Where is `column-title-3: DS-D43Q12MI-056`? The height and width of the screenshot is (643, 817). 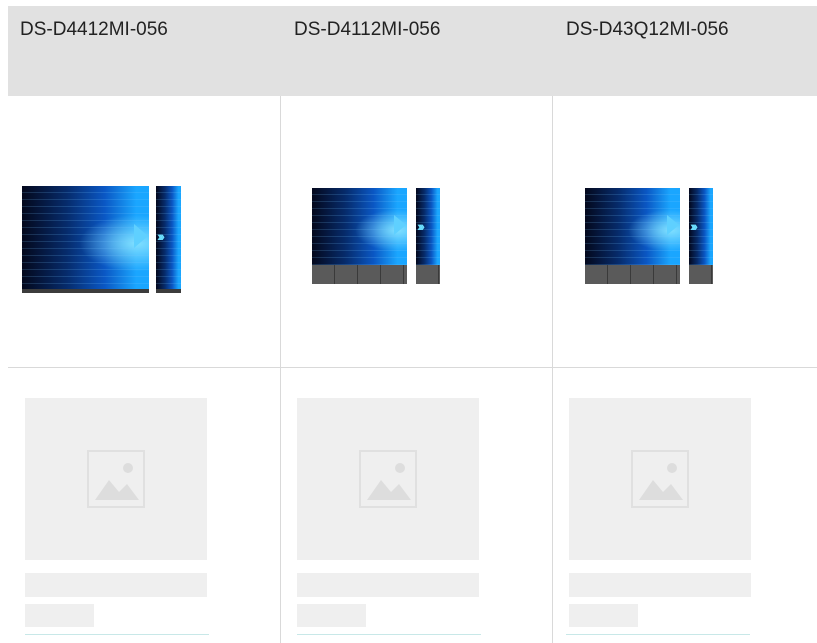 column-title-3: DS-D43Q12MI-056 is located at coordinates (647, 29).